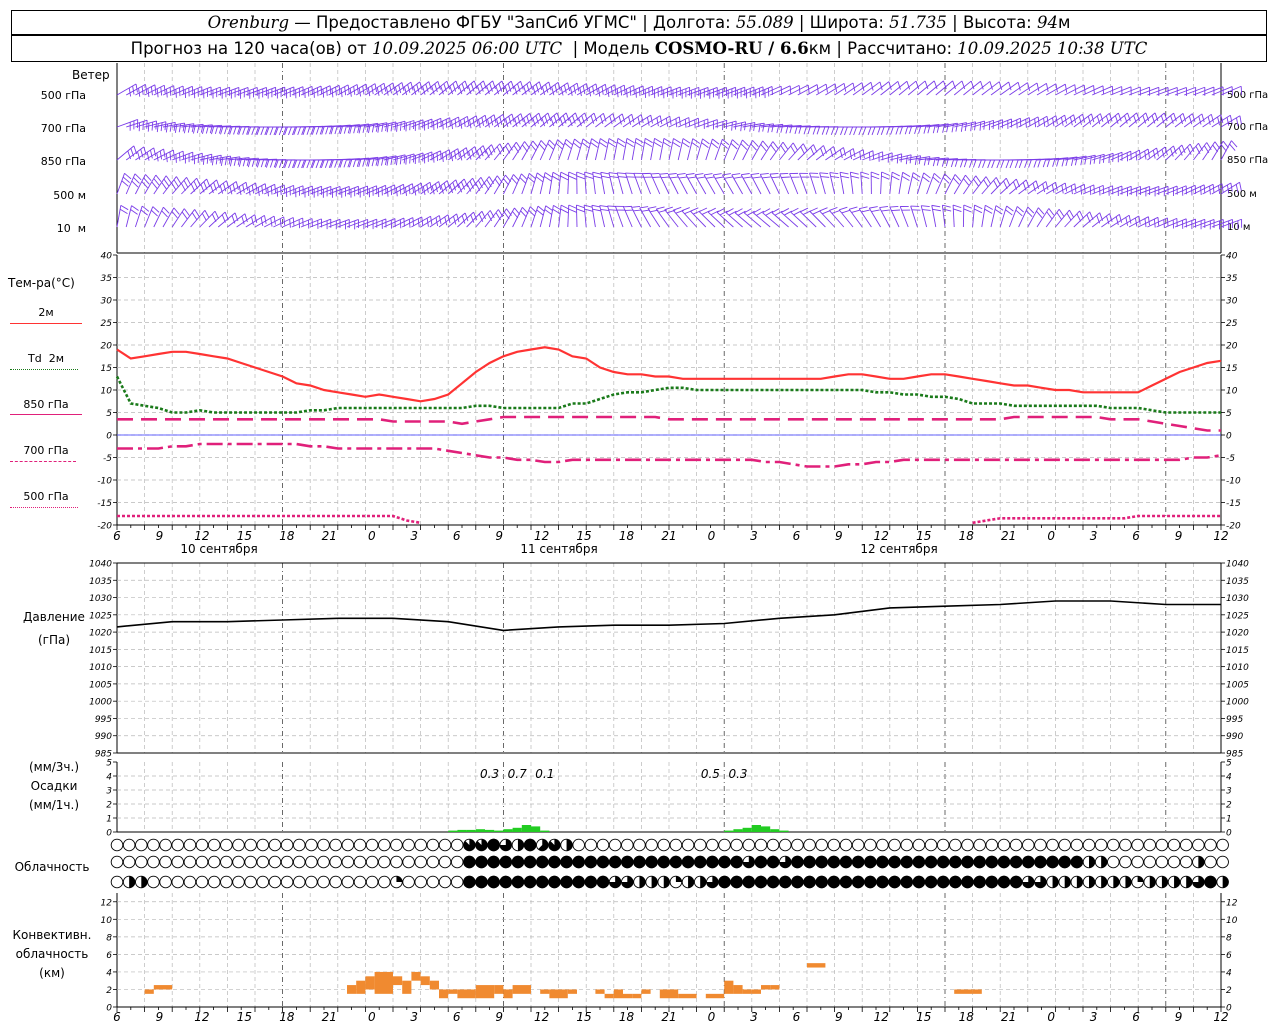  What do you see at coordinates (797, 1017) in the screenshot?
I see `x-hour-label-bottom: 6` at bounding box center [797, 1017].